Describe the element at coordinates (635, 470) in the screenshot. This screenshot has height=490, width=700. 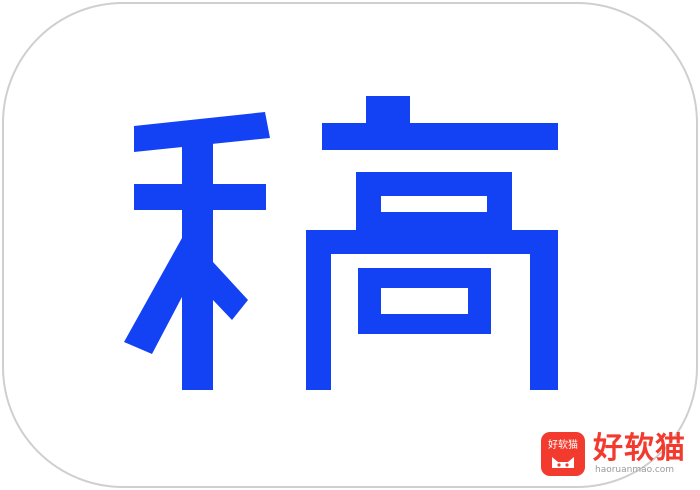
I see `watermark-url: haoruanmao.com` at that location.